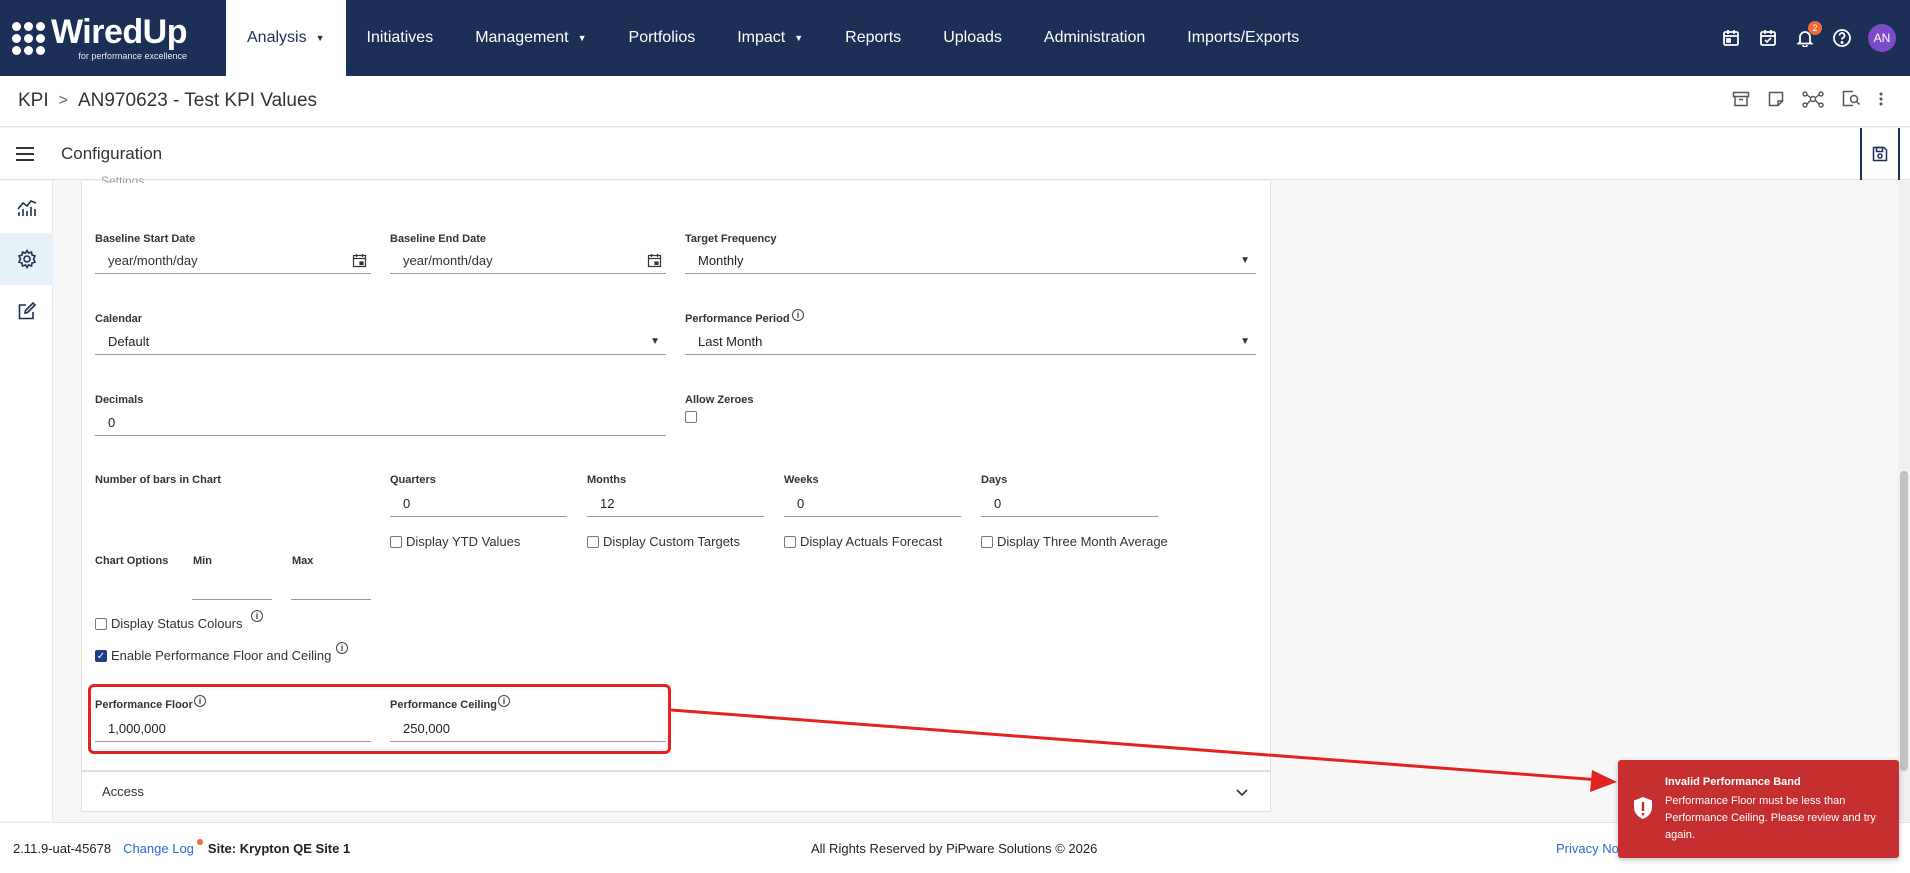 The width and height of the screenshot is (1910, 873). I want to click on toast-title: Invalid Performance Band, so click(1733, 782).